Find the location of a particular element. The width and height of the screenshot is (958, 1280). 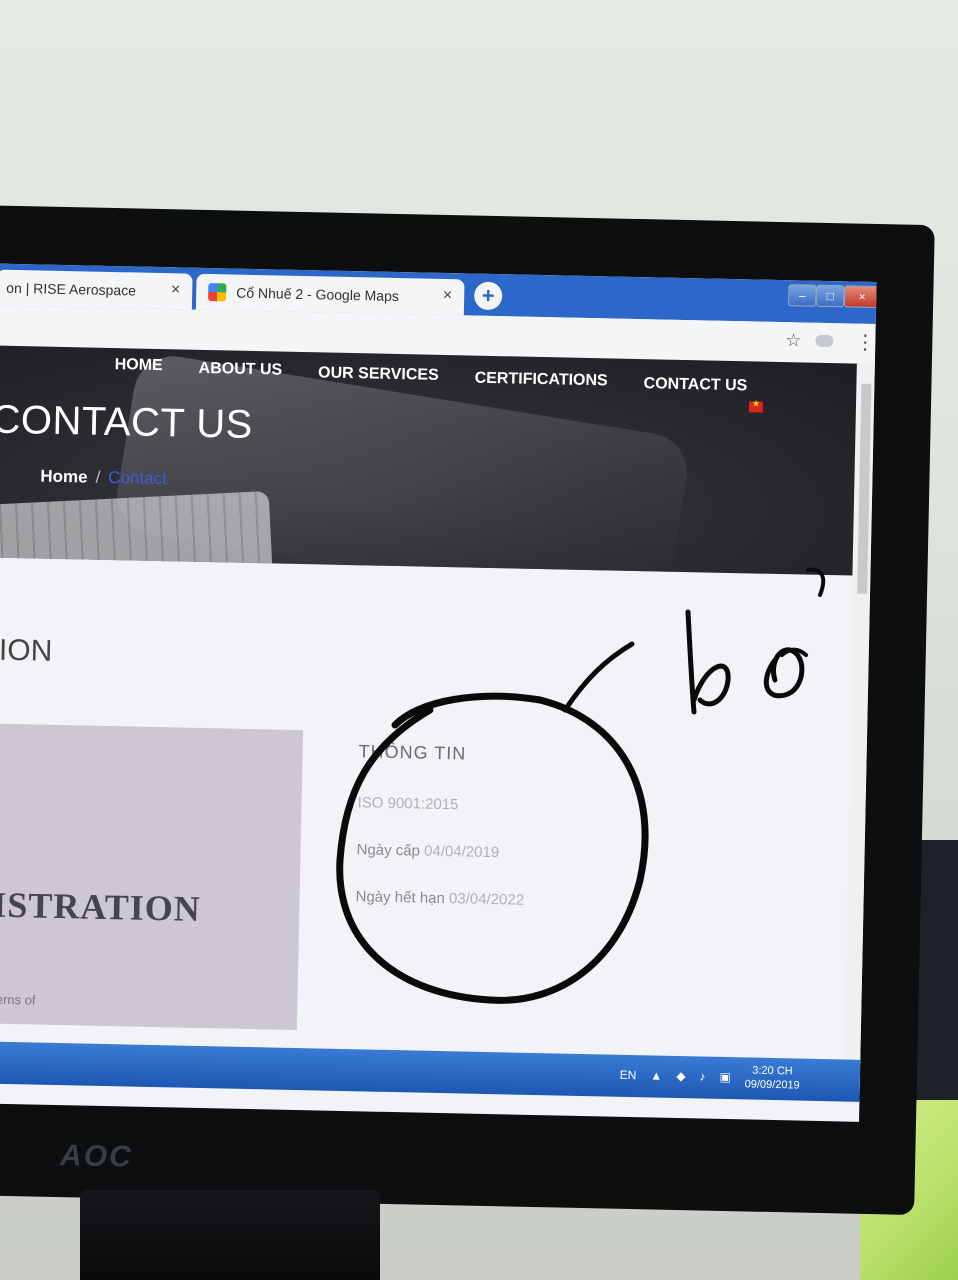

info-standard: ISO 9001:2015 is located at coordinates (408, 804).